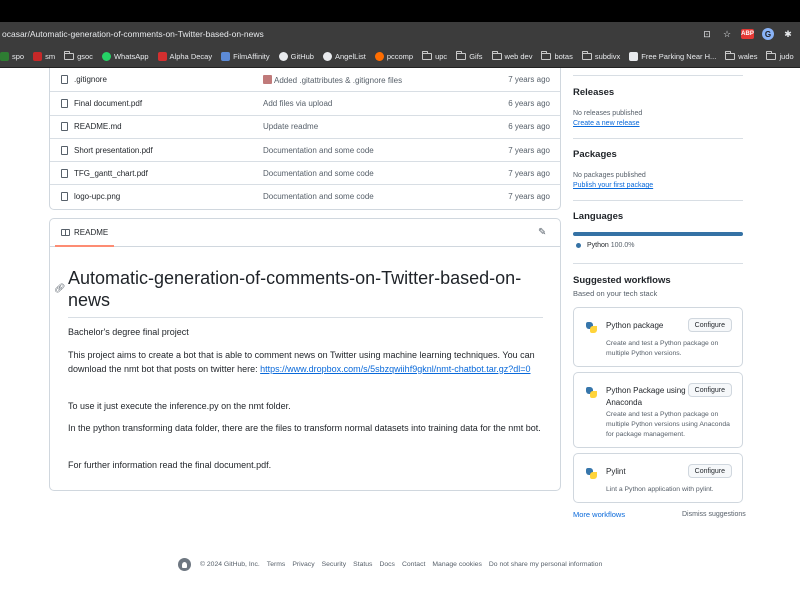 Image resolution: width=800 pixels, height=600 pixels. What do you see at coordinates (362, 564) in the screenshot?
I see `footer-link: Status` at bounding box center [362, 564].